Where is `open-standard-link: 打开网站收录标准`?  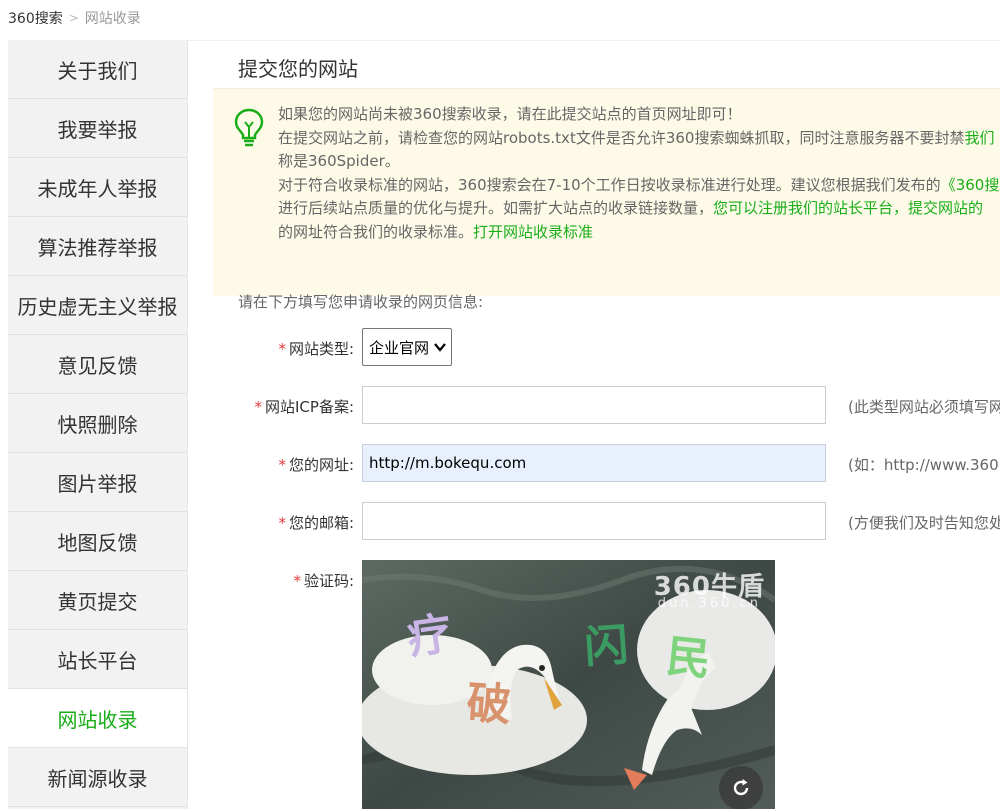 open-standard-link: 打开网站收录标准 is located at coordinates (533, 232).